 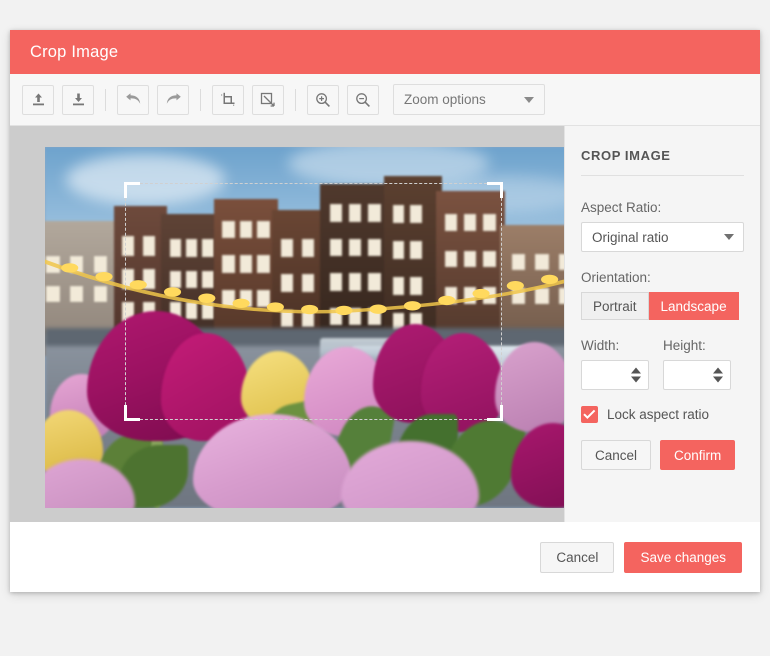 What do you see at coordinates (615, 306) in the screenshot?
I see `orientation-portrait-button: Portrait` at bounding box center [615, 306].